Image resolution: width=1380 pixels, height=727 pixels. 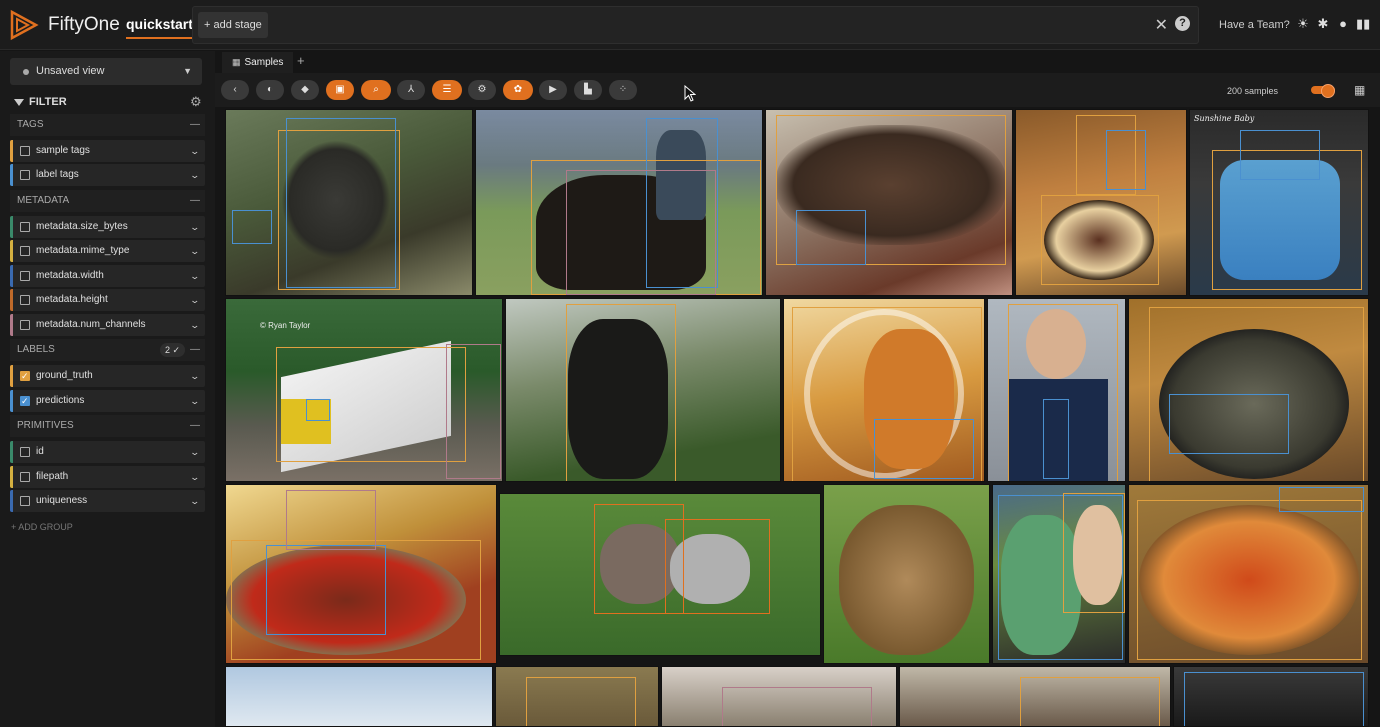 I want to click on sun-icon: ☀, so click(x=1303, y=24).